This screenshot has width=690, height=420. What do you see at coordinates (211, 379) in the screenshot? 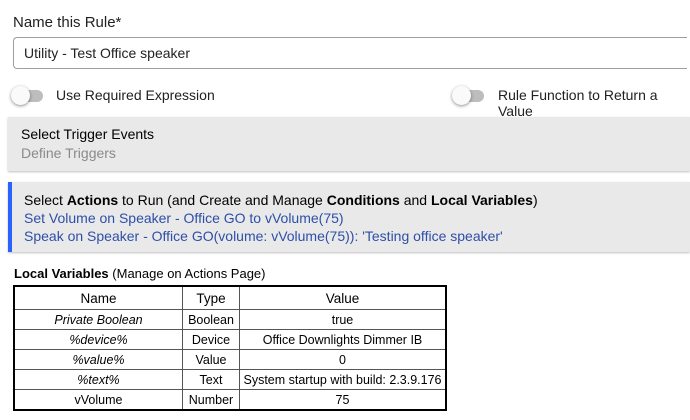
I see `variable-type: Text` at bounding box center [211, 379].